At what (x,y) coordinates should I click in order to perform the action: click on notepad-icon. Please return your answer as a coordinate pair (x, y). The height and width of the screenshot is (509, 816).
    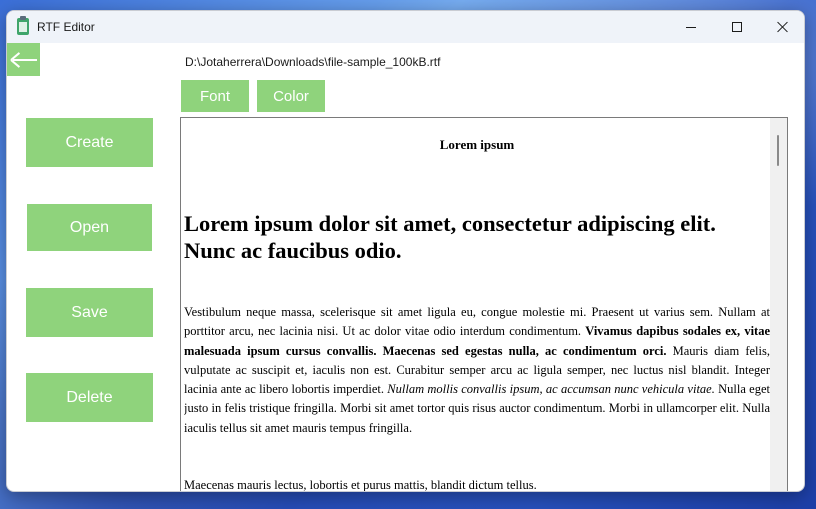
    Looking at the image, I should click on (23, 25).